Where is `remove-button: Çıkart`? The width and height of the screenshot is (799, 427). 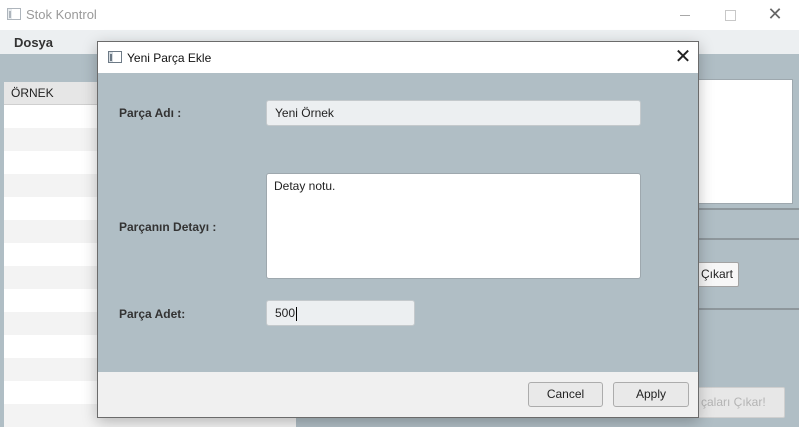 remove-button: Çıkart is located at coordinates (715, 274).